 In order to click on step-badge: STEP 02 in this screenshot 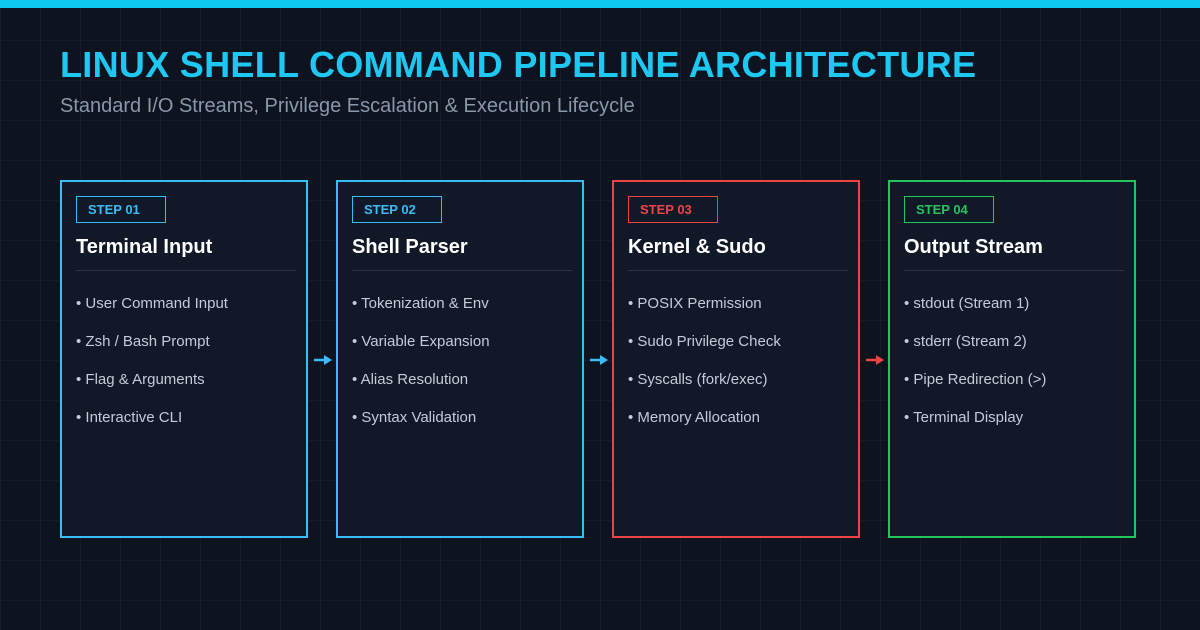, I will do `click(397, 209)`.